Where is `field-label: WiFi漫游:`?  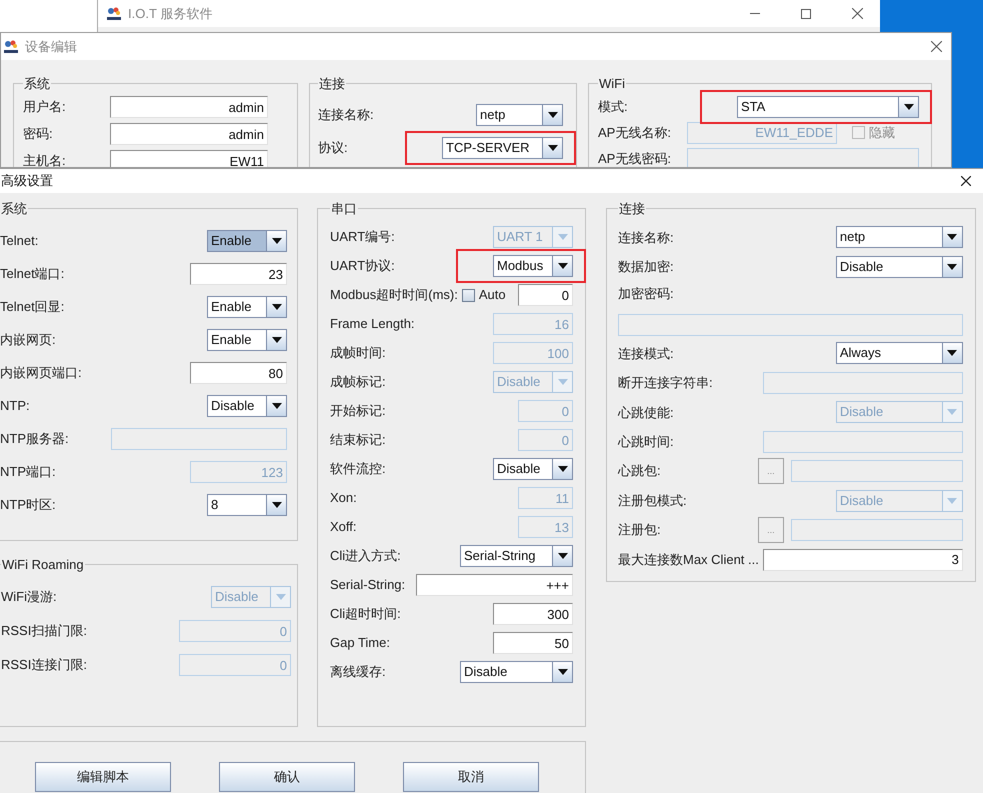
field-label: WiFi漫游: is located at coordinates (29, 597).